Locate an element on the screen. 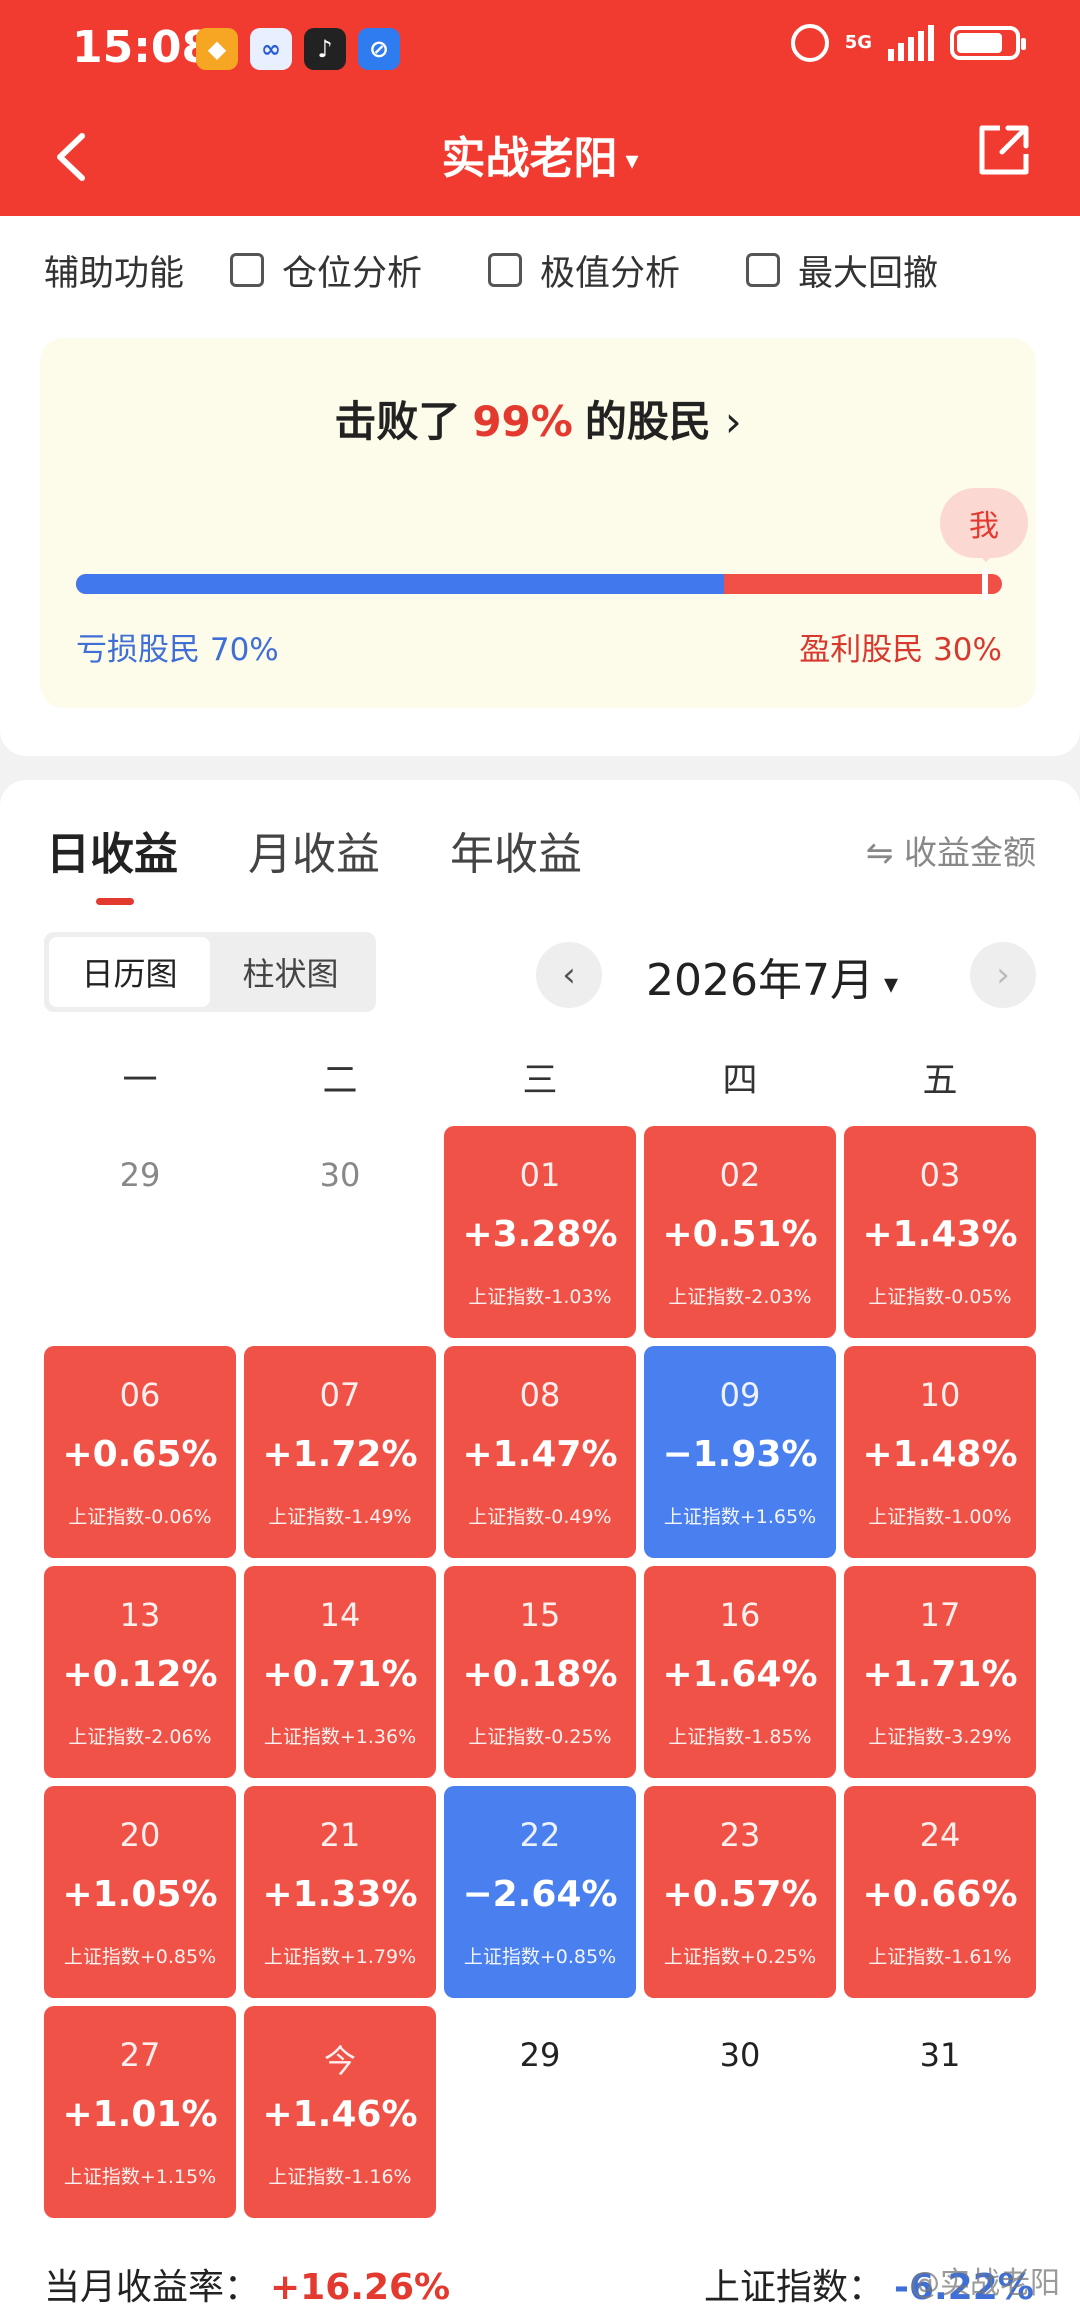 The height and width of the screenshot is (2312, 1080). aux-functions: 辅助功能 仓位分析 极值分析 最大回撤 is located at coordinates (491, 270).